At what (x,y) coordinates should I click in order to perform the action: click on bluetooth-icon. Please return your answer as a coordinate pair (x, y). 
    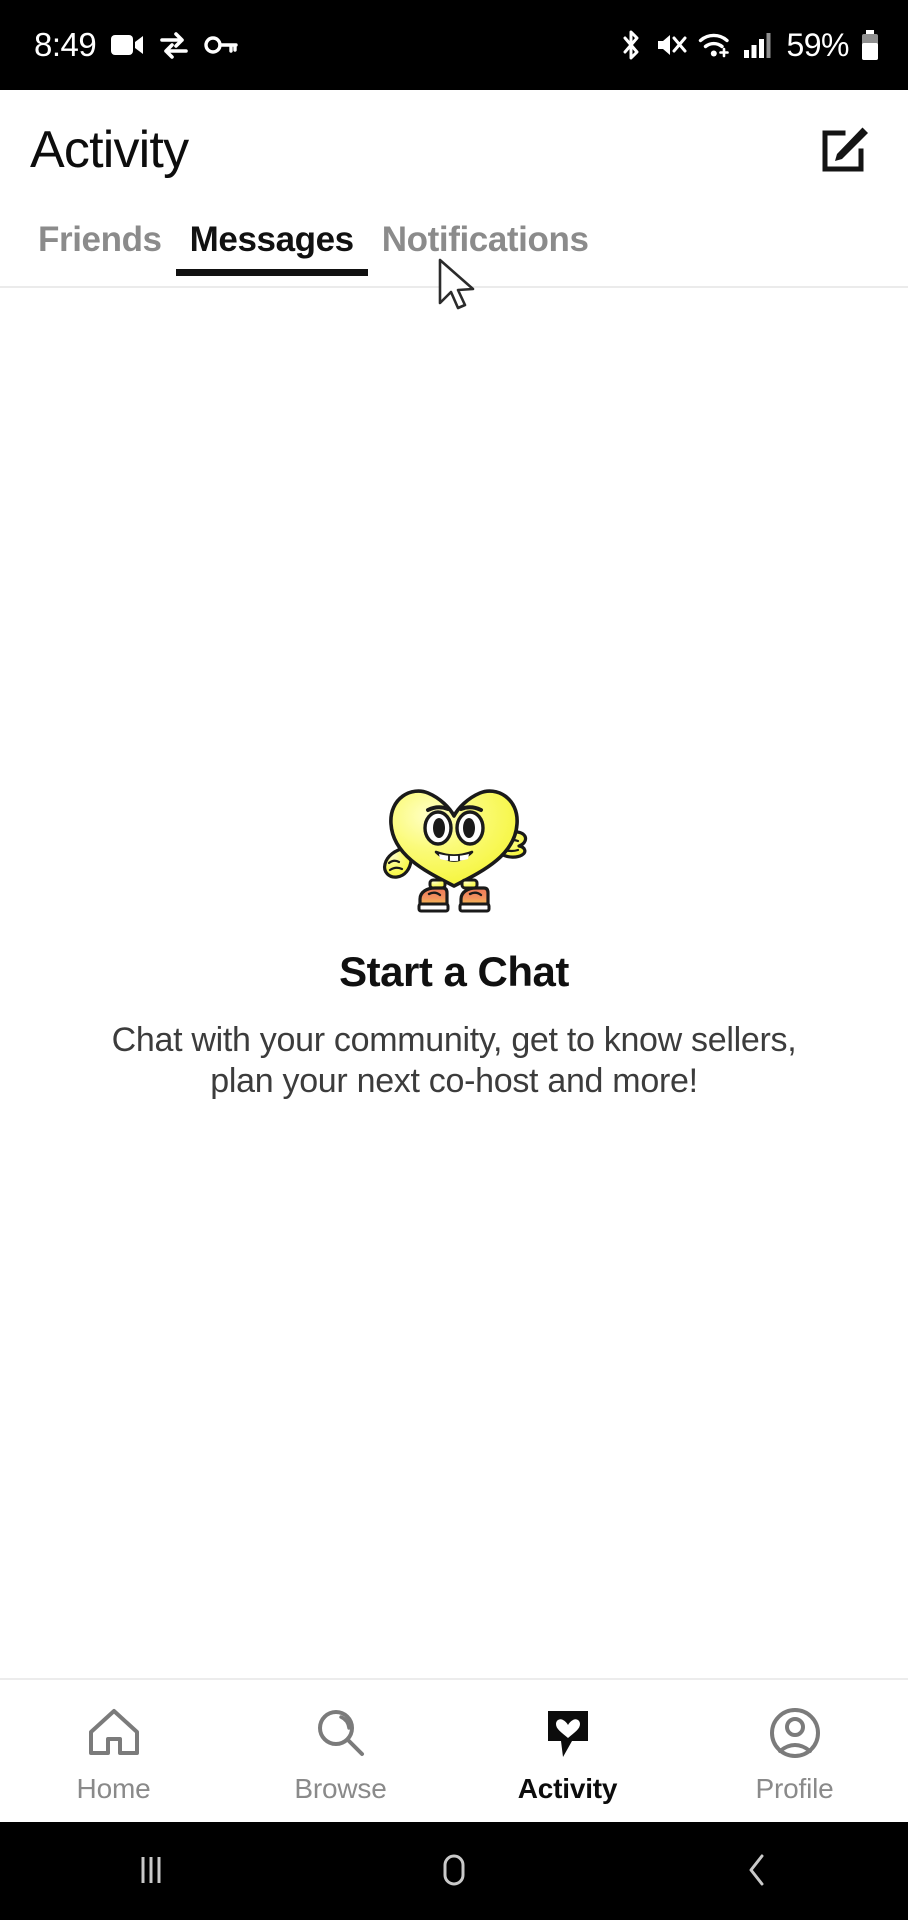
    Looking at the image, I should click on (631, 45).